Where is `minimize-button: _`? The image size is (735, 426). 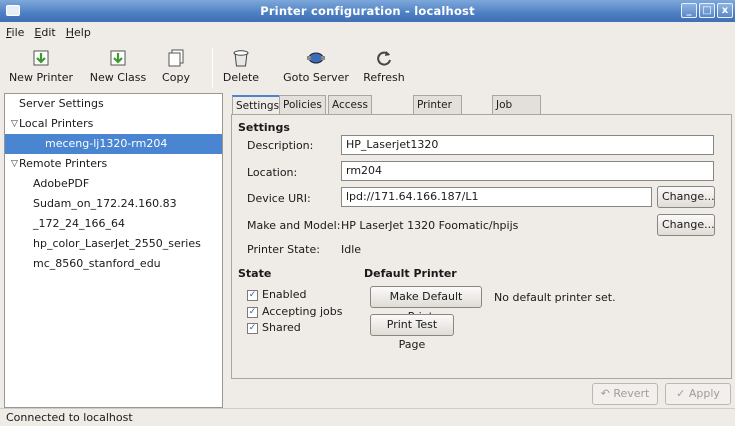 minimize-button: _ is located at coordinates (689, 10).